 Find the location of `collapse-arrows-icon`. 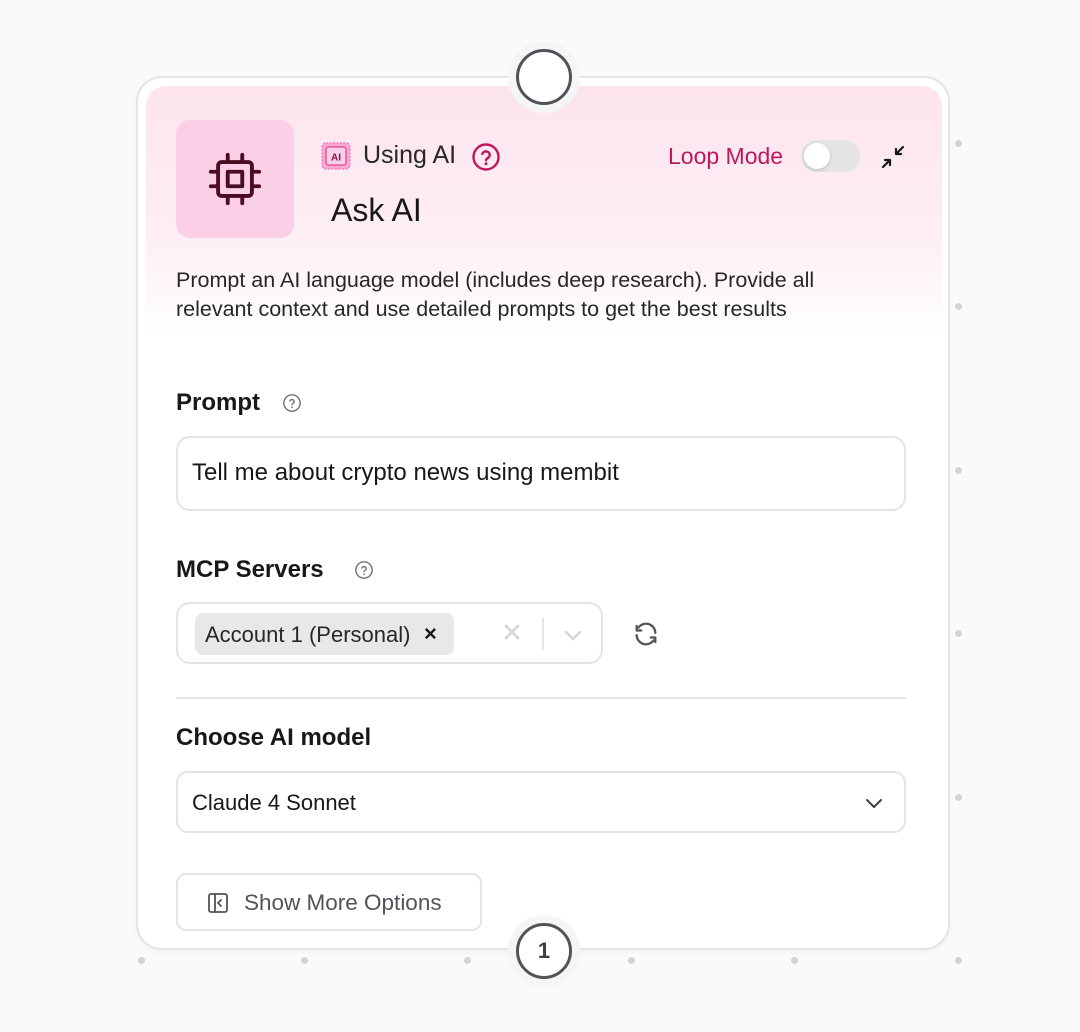

collapse-arrows-icon is located at coordinates (893, 157).